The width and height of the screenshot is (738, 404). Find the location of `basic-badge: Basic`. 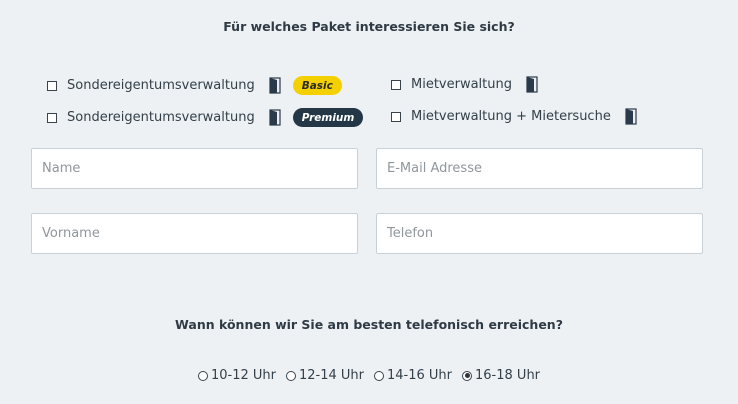

basic-badge: Basic is located at coordinates (317, 85).